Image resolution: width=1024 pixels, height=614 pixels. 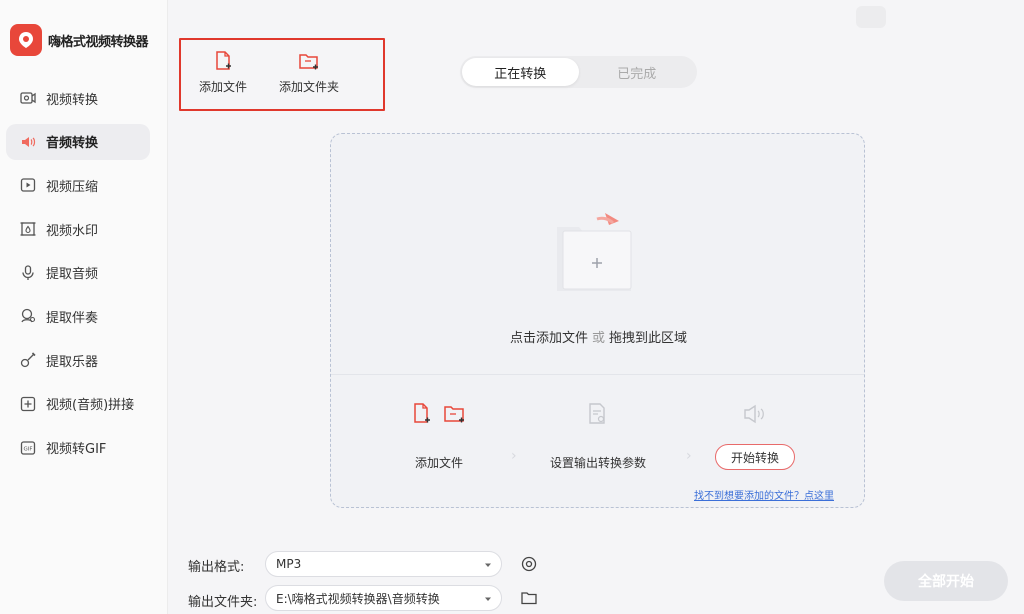 I want to click on sidebar-item-label: 提取音频, so click(x=72, y=275).